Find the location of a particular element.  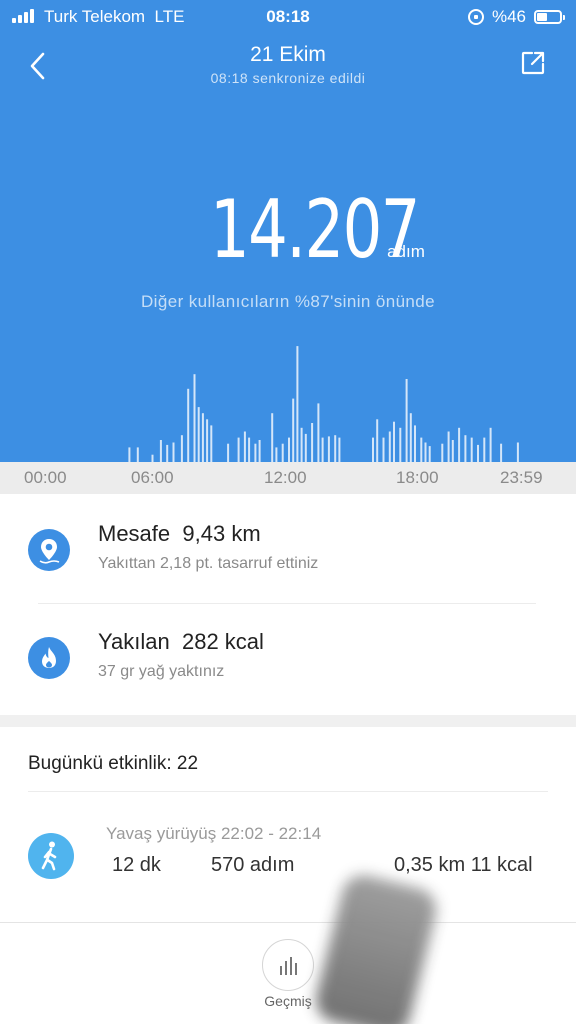

distance-sub: Yakıttan 2,18 pt. tasarruf ettiniz is located at coordinates (208, 563).